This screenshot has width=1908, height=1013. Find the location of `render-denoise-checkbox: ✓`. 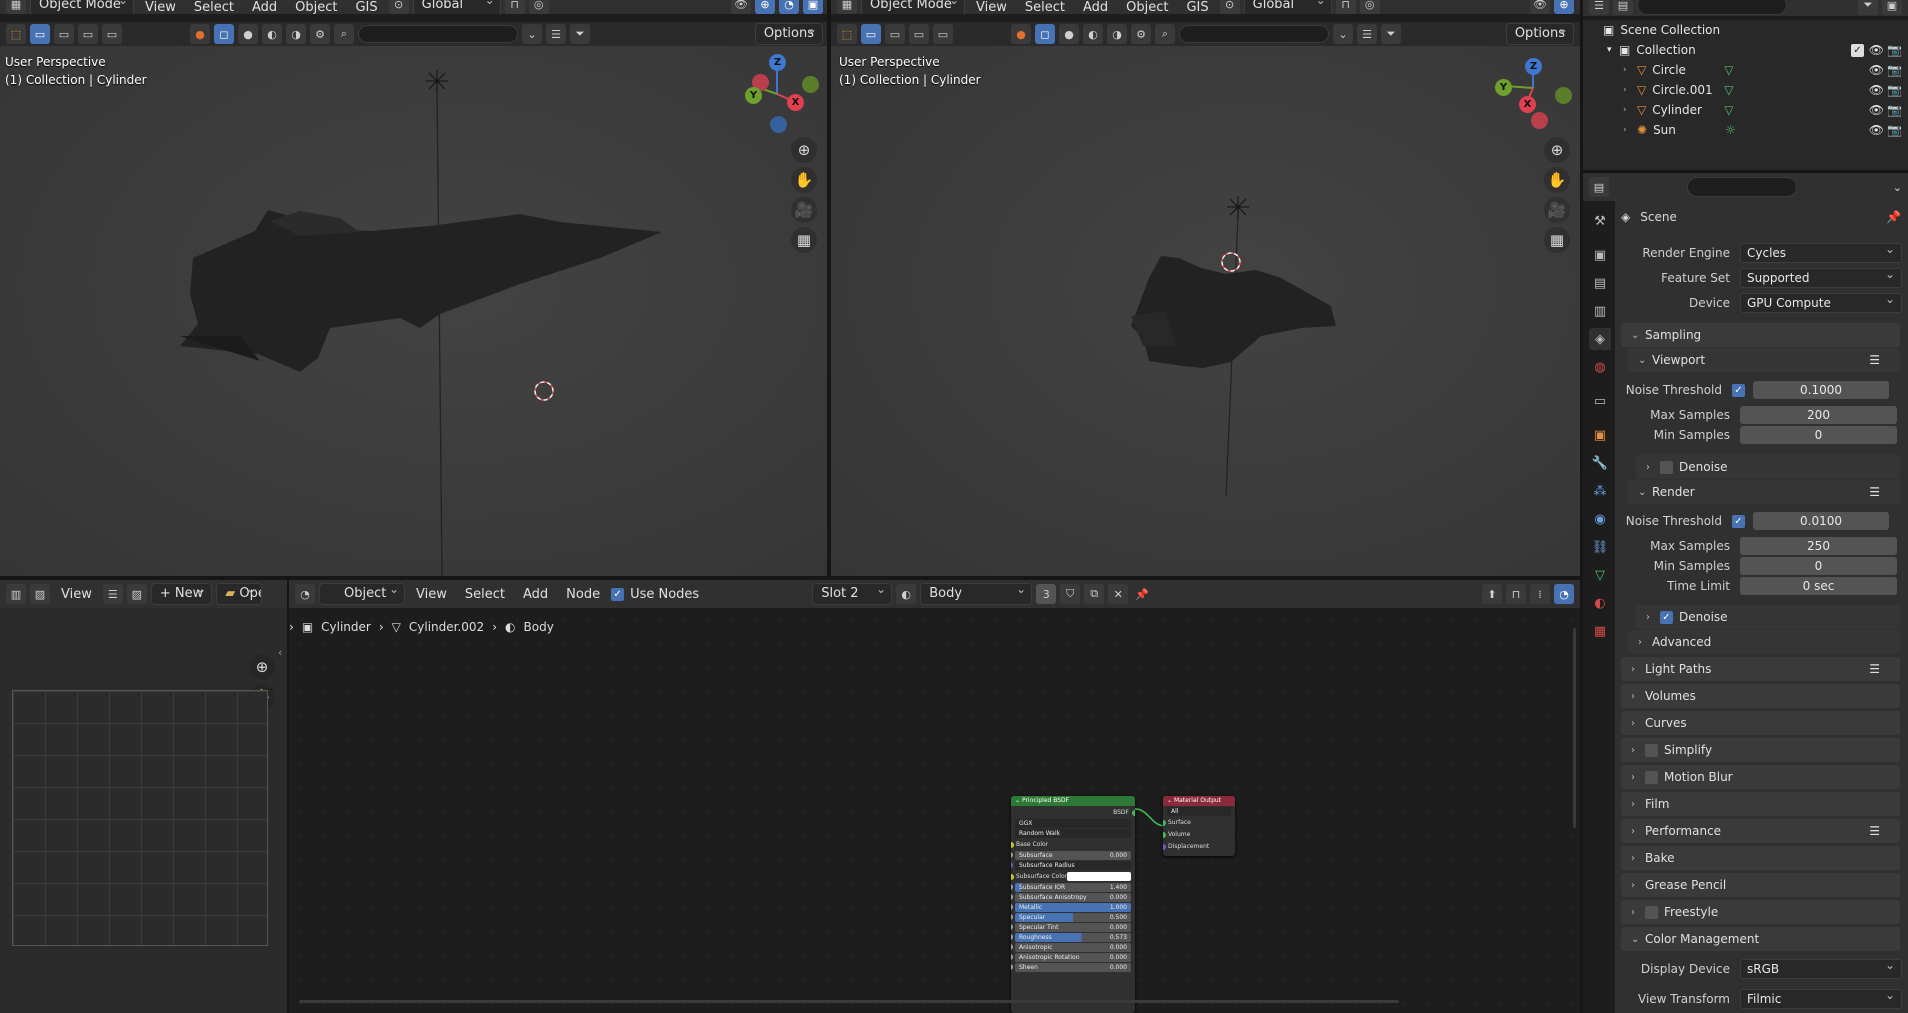

render-denoise-checkbox: ✓ is located at coordinates (1666, 617).